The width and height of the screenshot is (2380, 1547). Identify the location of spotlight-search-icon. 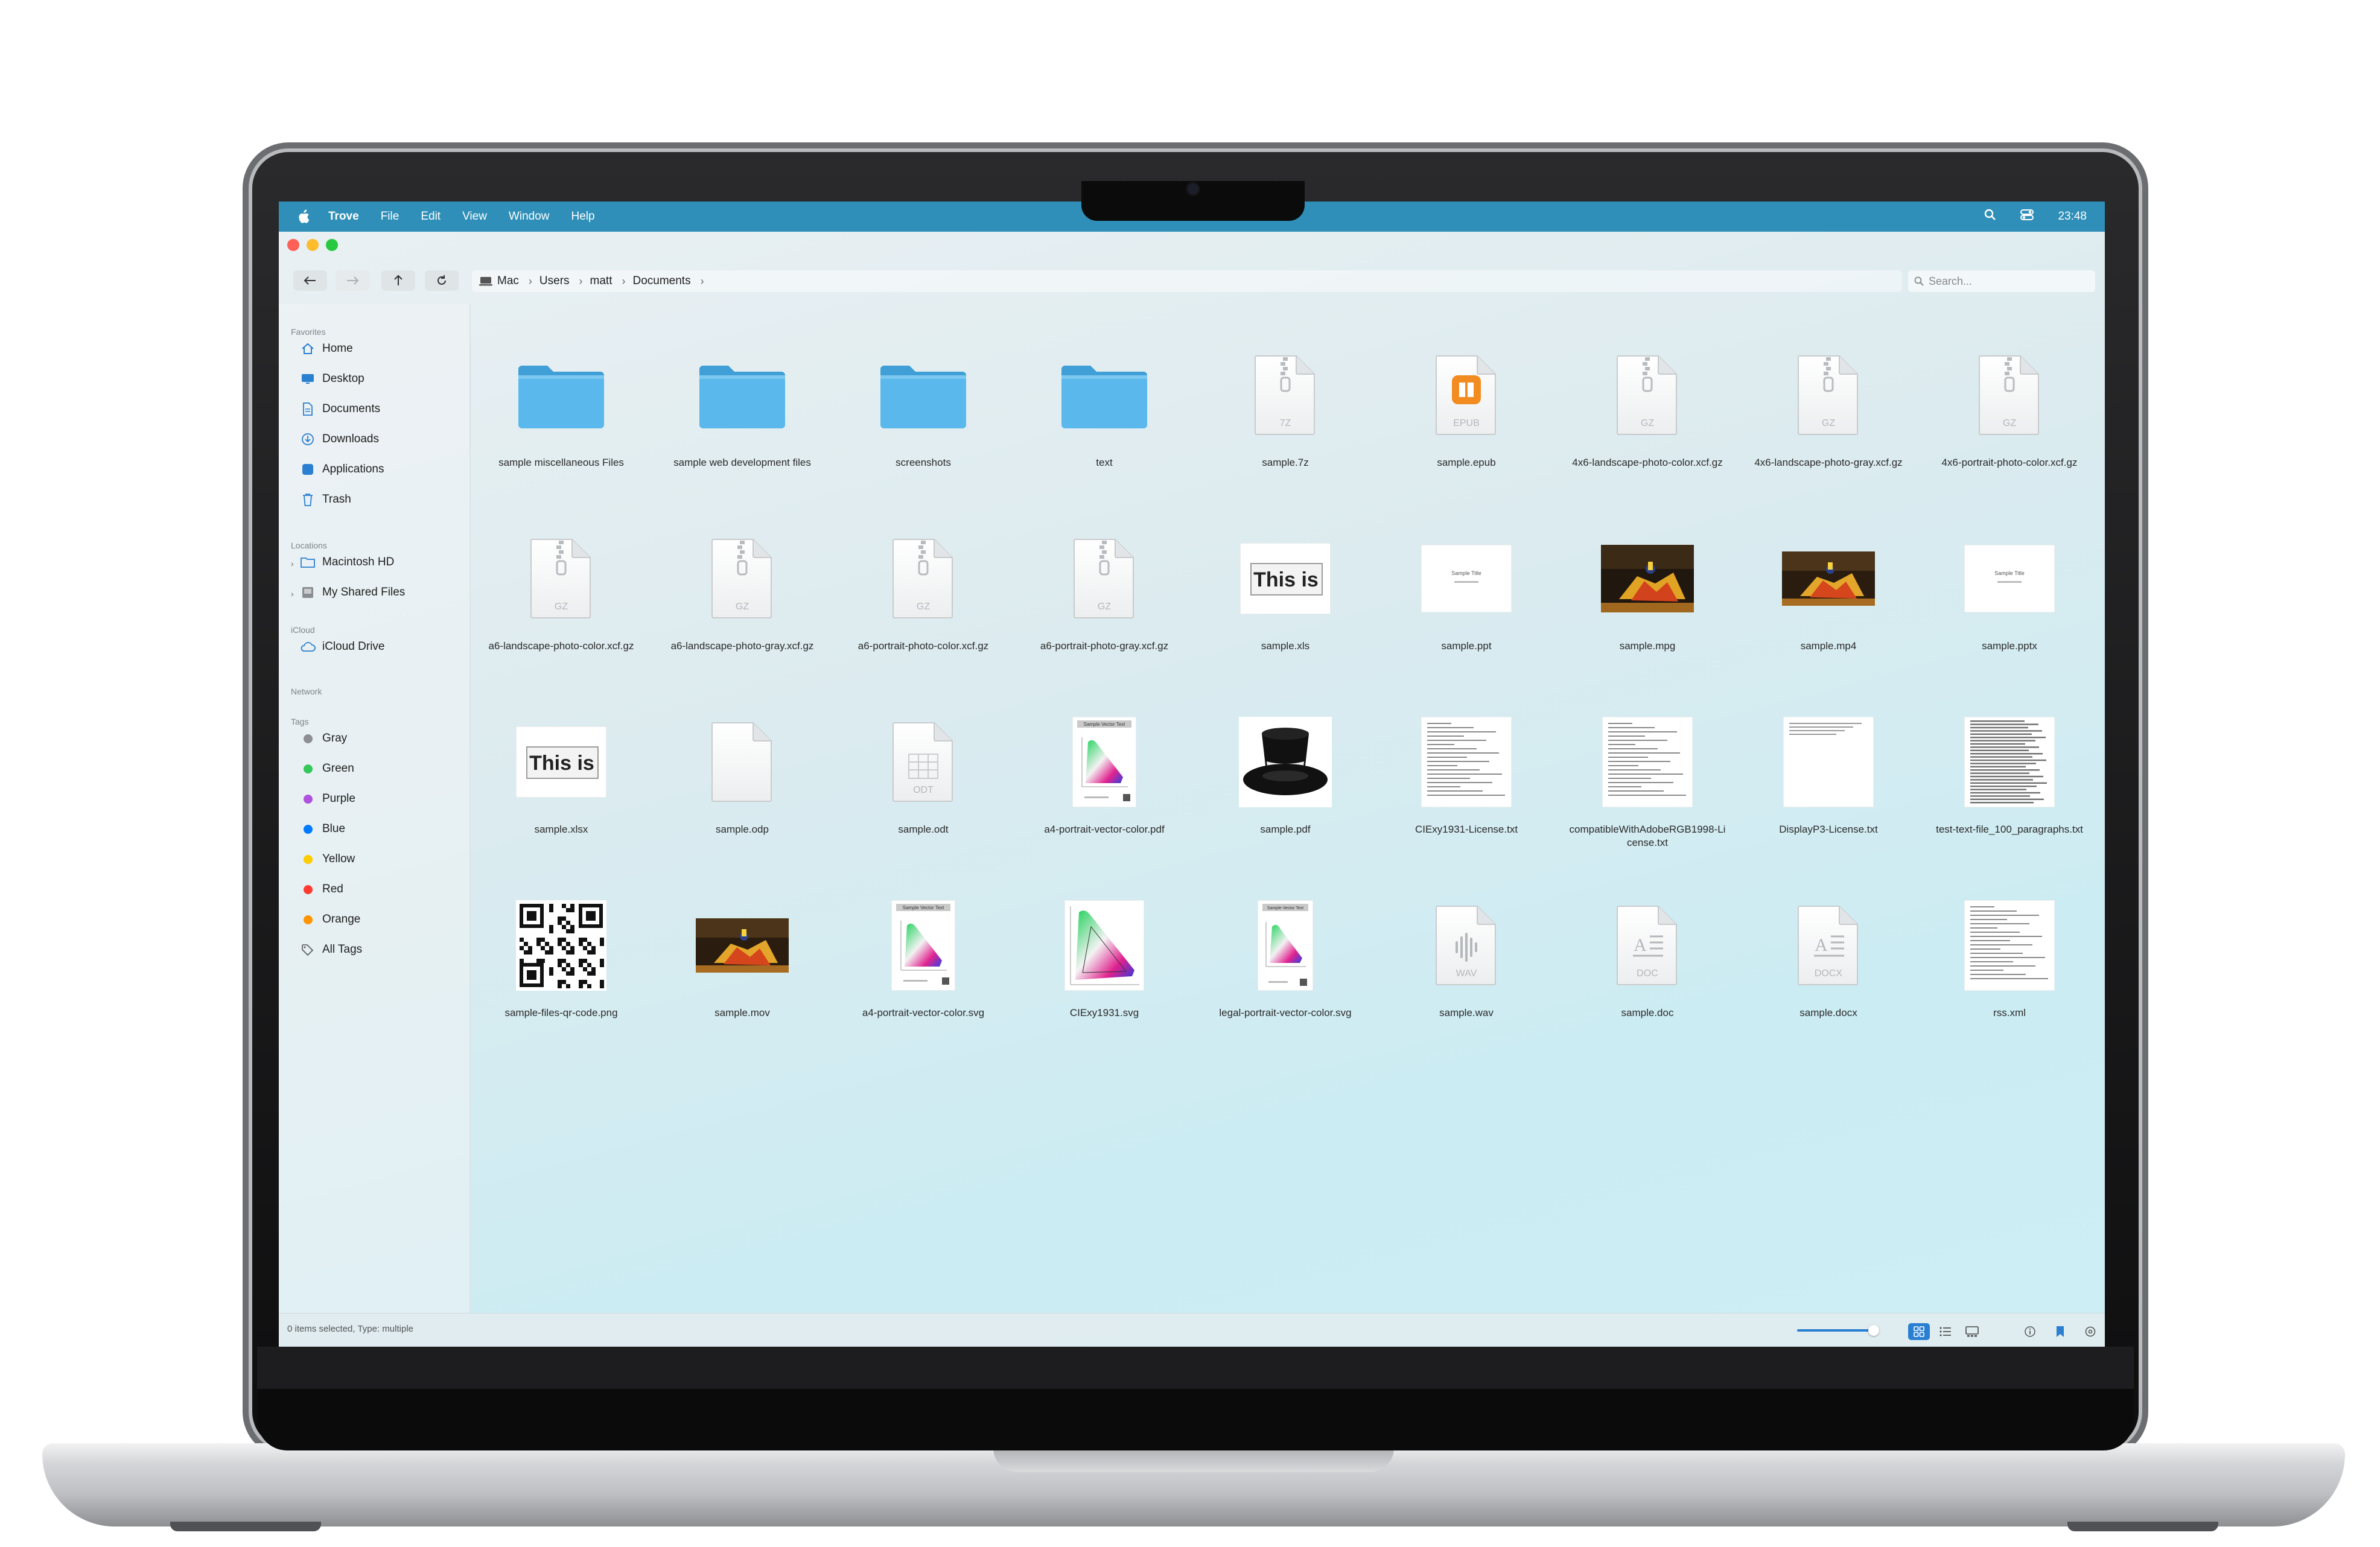
(1990, 216).